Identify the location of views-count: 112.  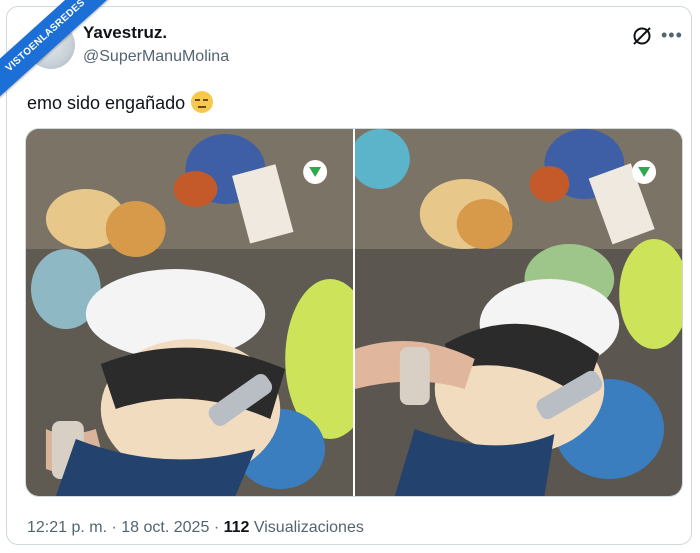
(236, 527).